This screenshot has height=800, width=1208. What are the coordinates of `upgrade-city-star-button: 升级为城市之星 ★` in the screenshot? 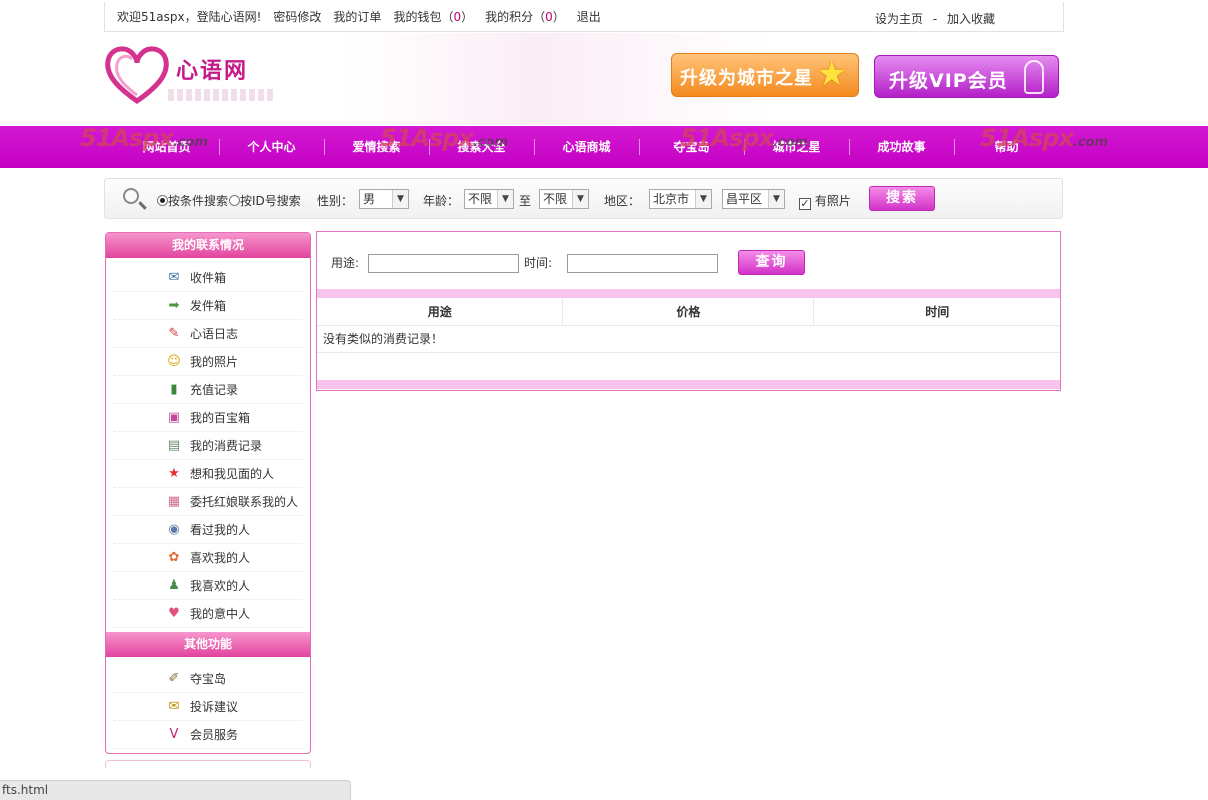 It's located at (765, 75).